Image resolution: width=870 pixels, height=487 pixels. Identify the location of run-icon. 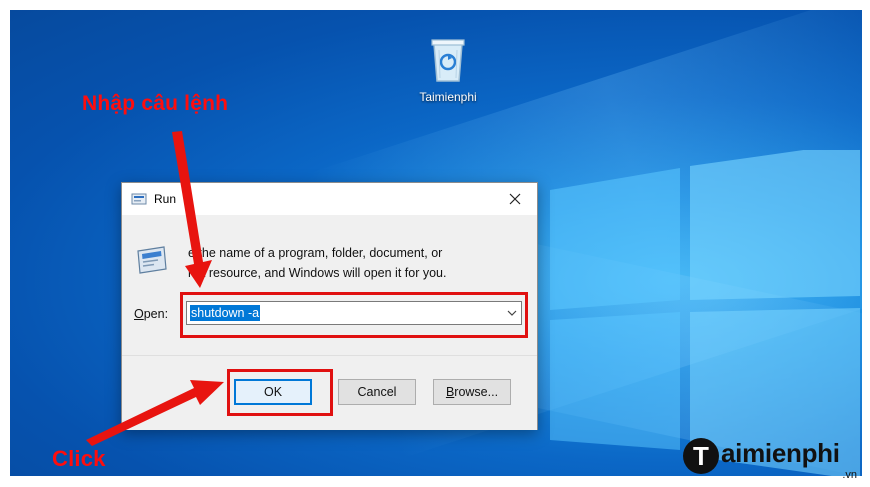
(139, 199).